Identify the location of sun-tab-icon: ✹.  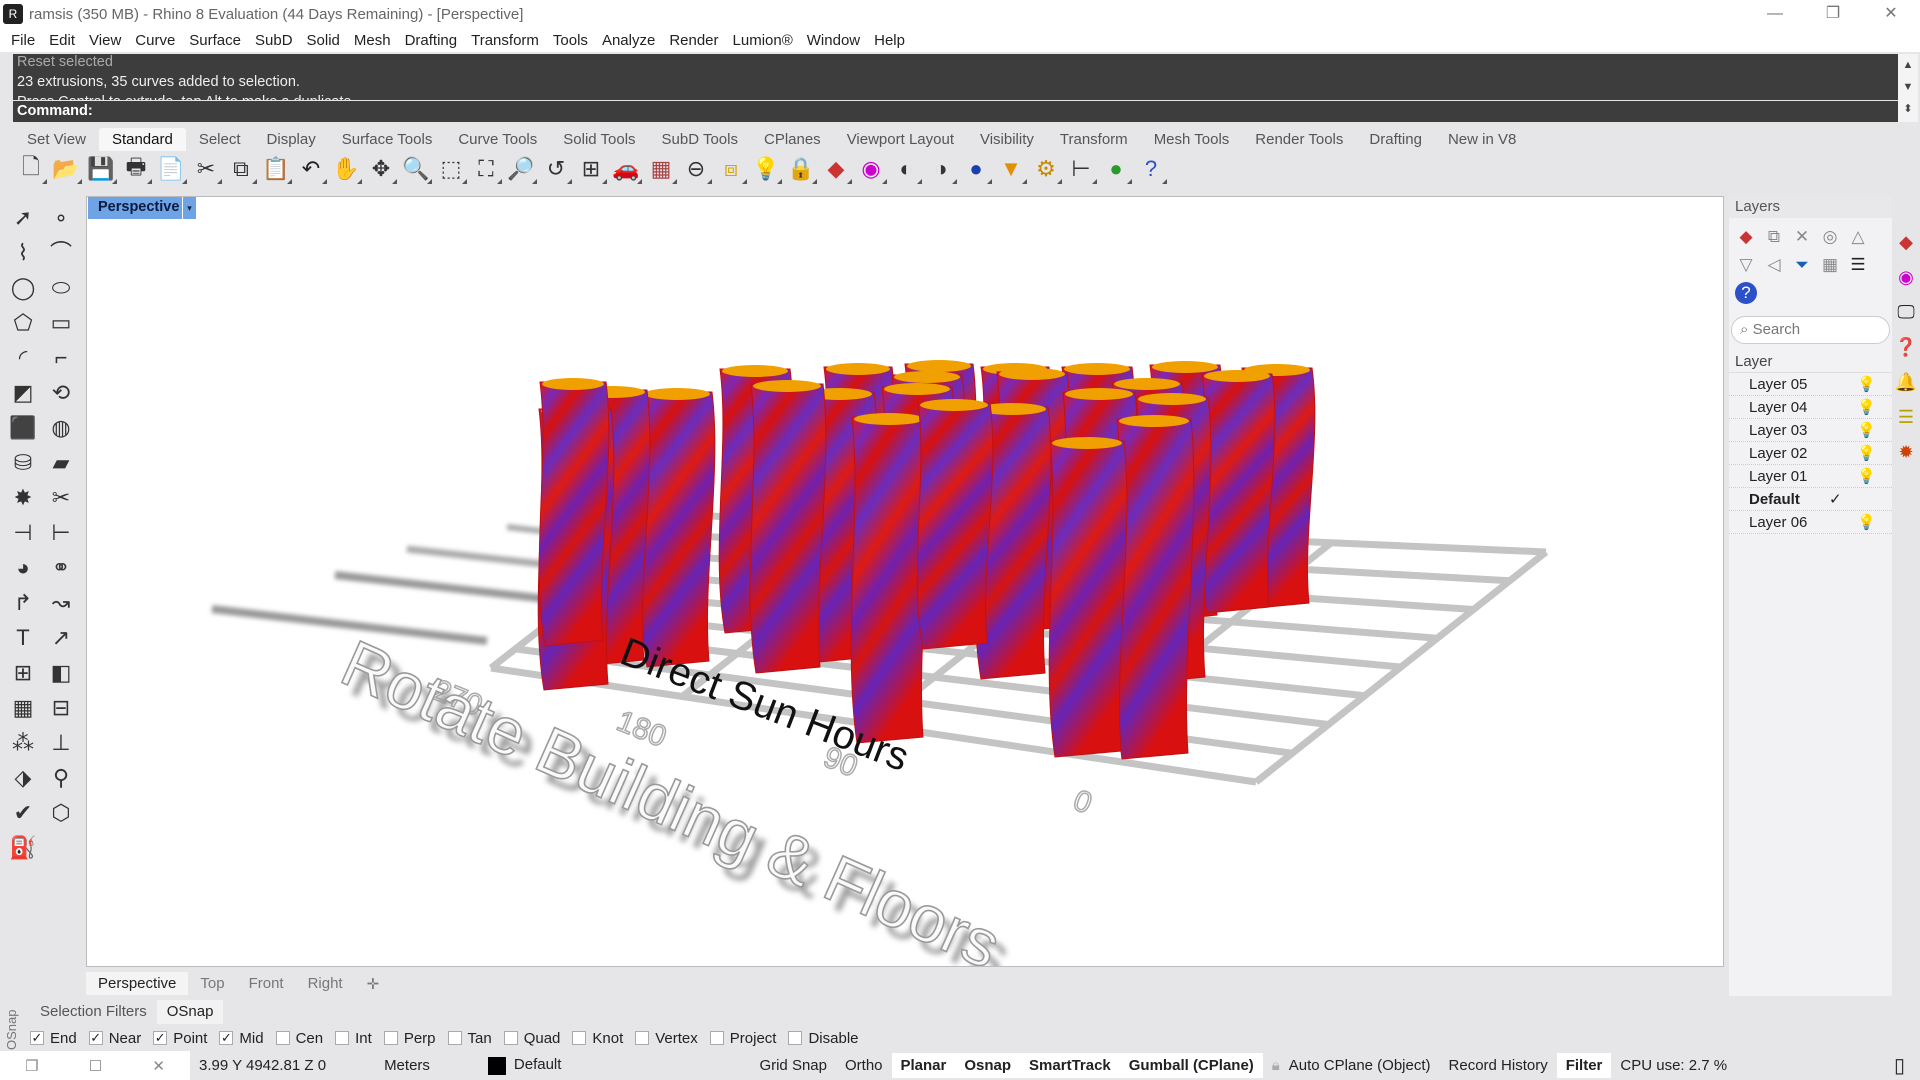
(1905, 452).